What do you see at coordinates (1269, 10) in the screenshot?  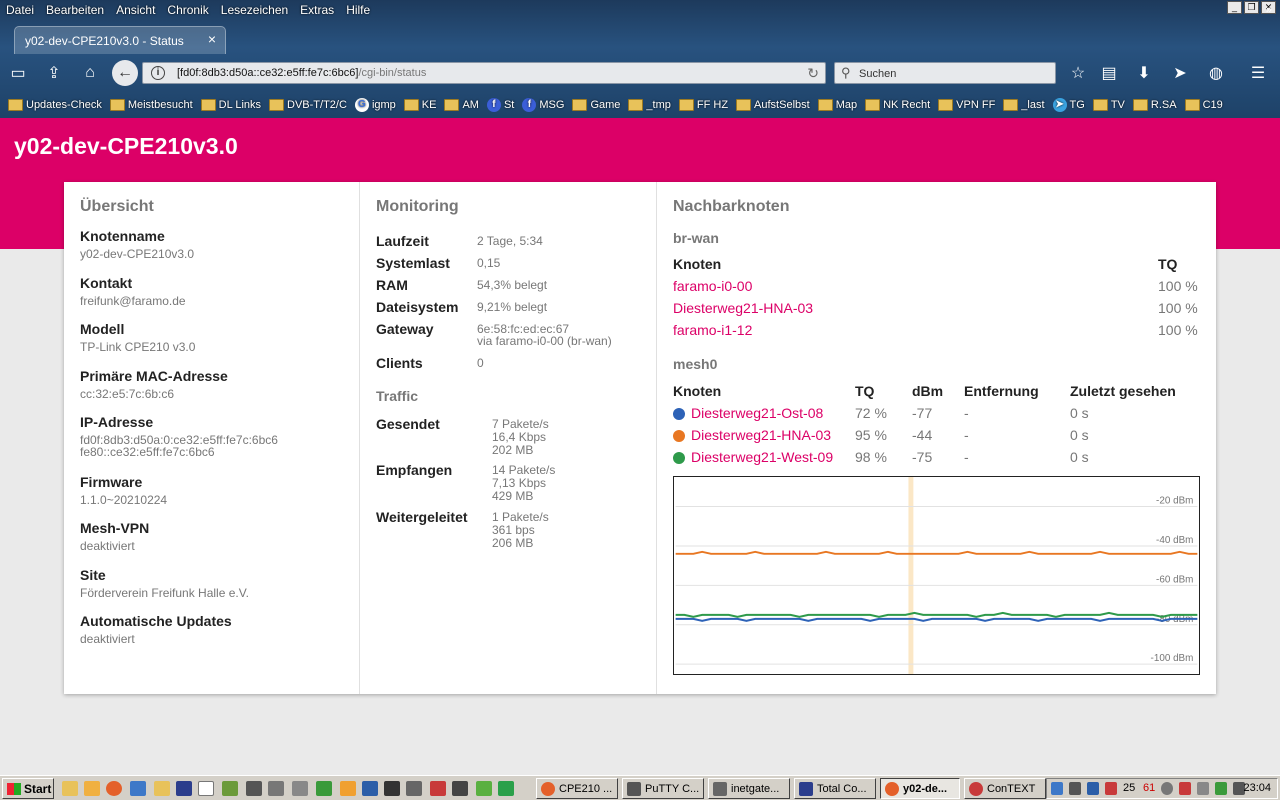 I see `bookmarks-more-icon: »` at bounding box center [1269, 10].